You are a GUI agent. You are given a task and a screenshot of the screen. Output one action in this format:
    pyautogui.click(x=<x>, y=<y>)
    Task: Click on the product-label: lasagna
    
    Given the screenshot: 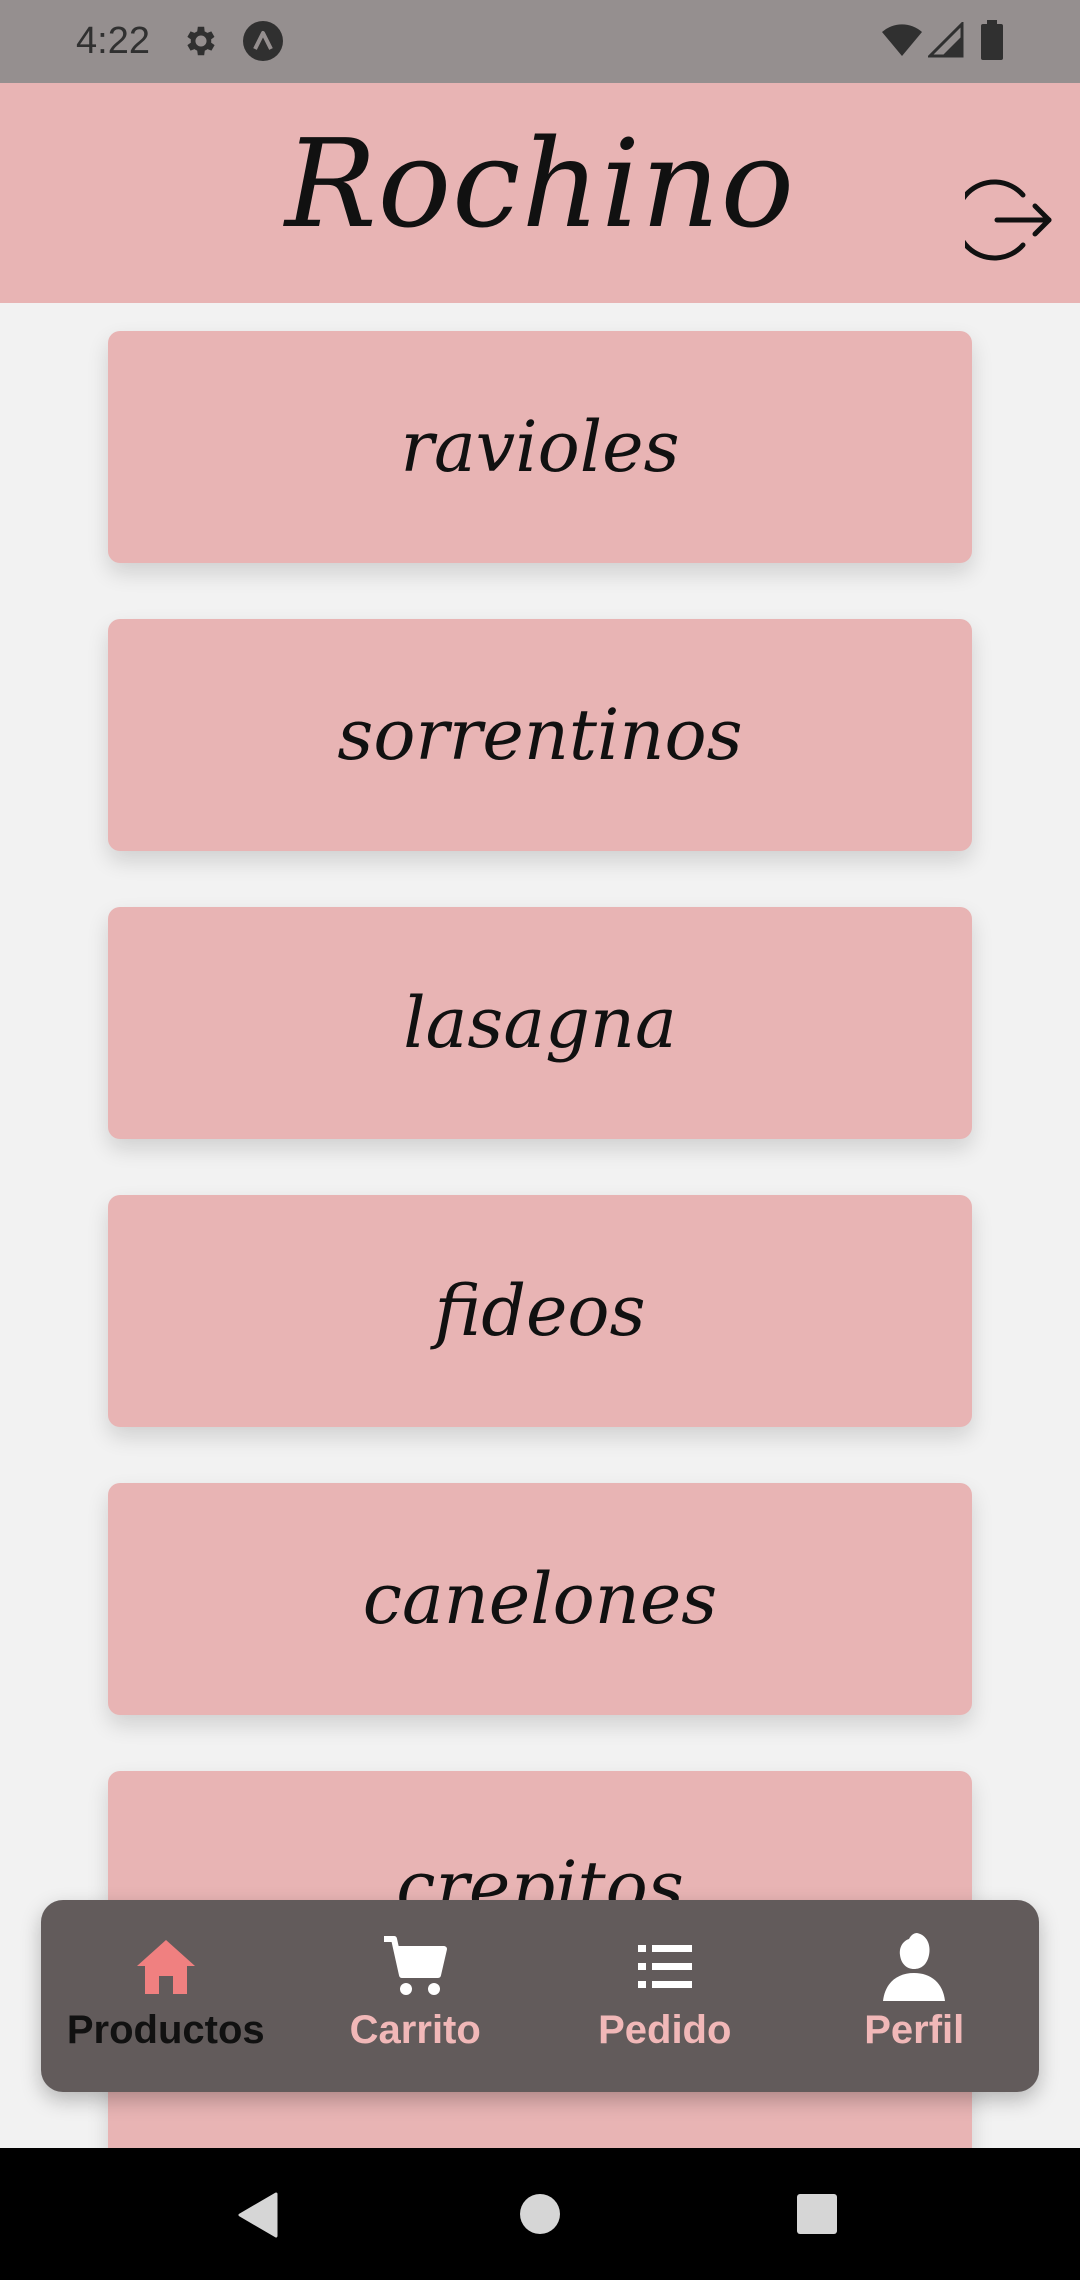 What is the action you would take?
    pyautogui.click(x=540, y=1023)
    